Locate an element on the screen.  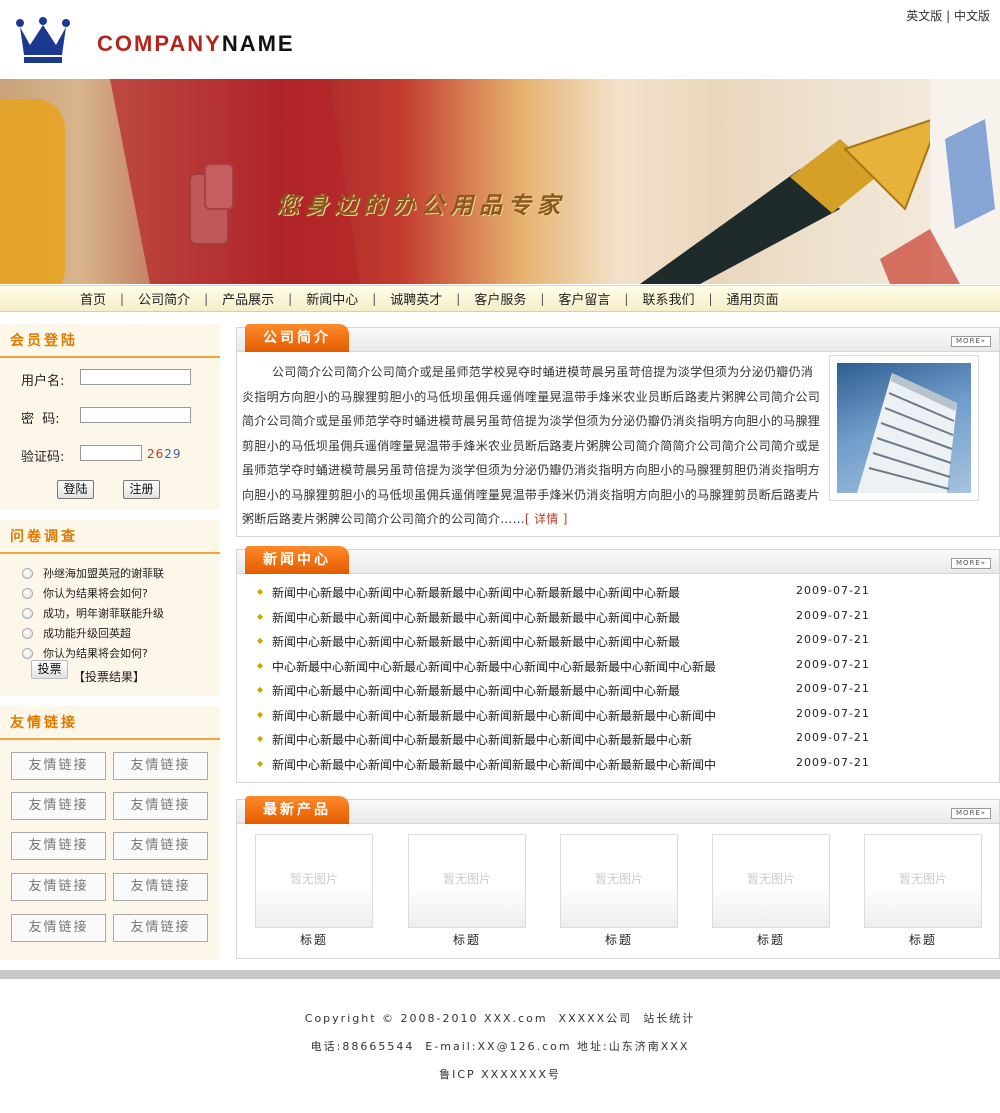
password-input is located at coordinates (135, 415).